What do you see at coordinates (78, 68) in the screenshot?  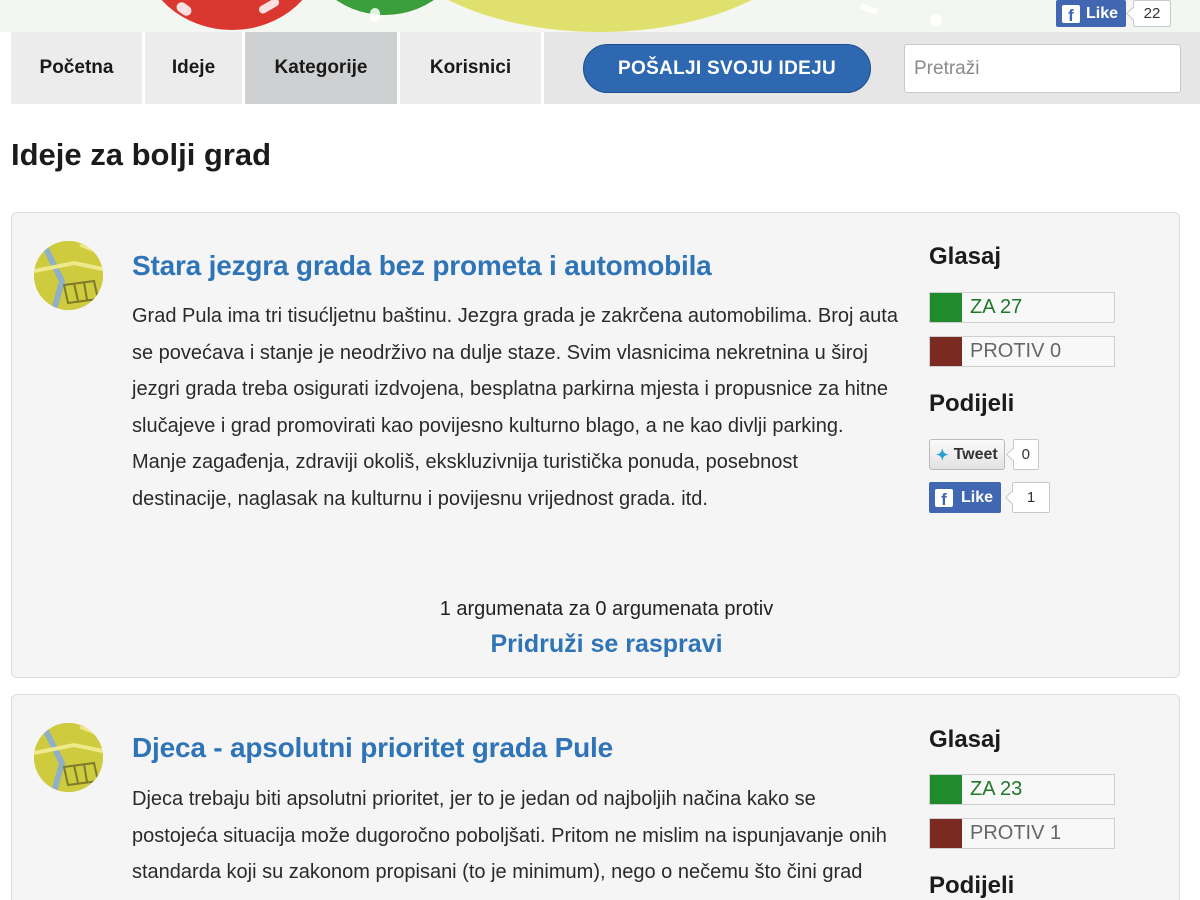 I see `nav-item-pocetna: Početna` at bounding box center [78, 68].